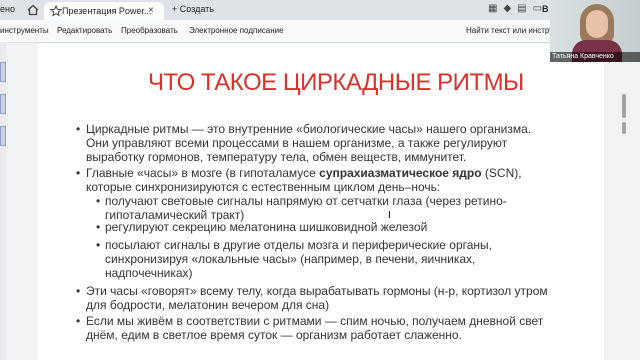  I want to click on browser-right-icons: ▦ ◆ ▤ ▭, so click(518, 8).